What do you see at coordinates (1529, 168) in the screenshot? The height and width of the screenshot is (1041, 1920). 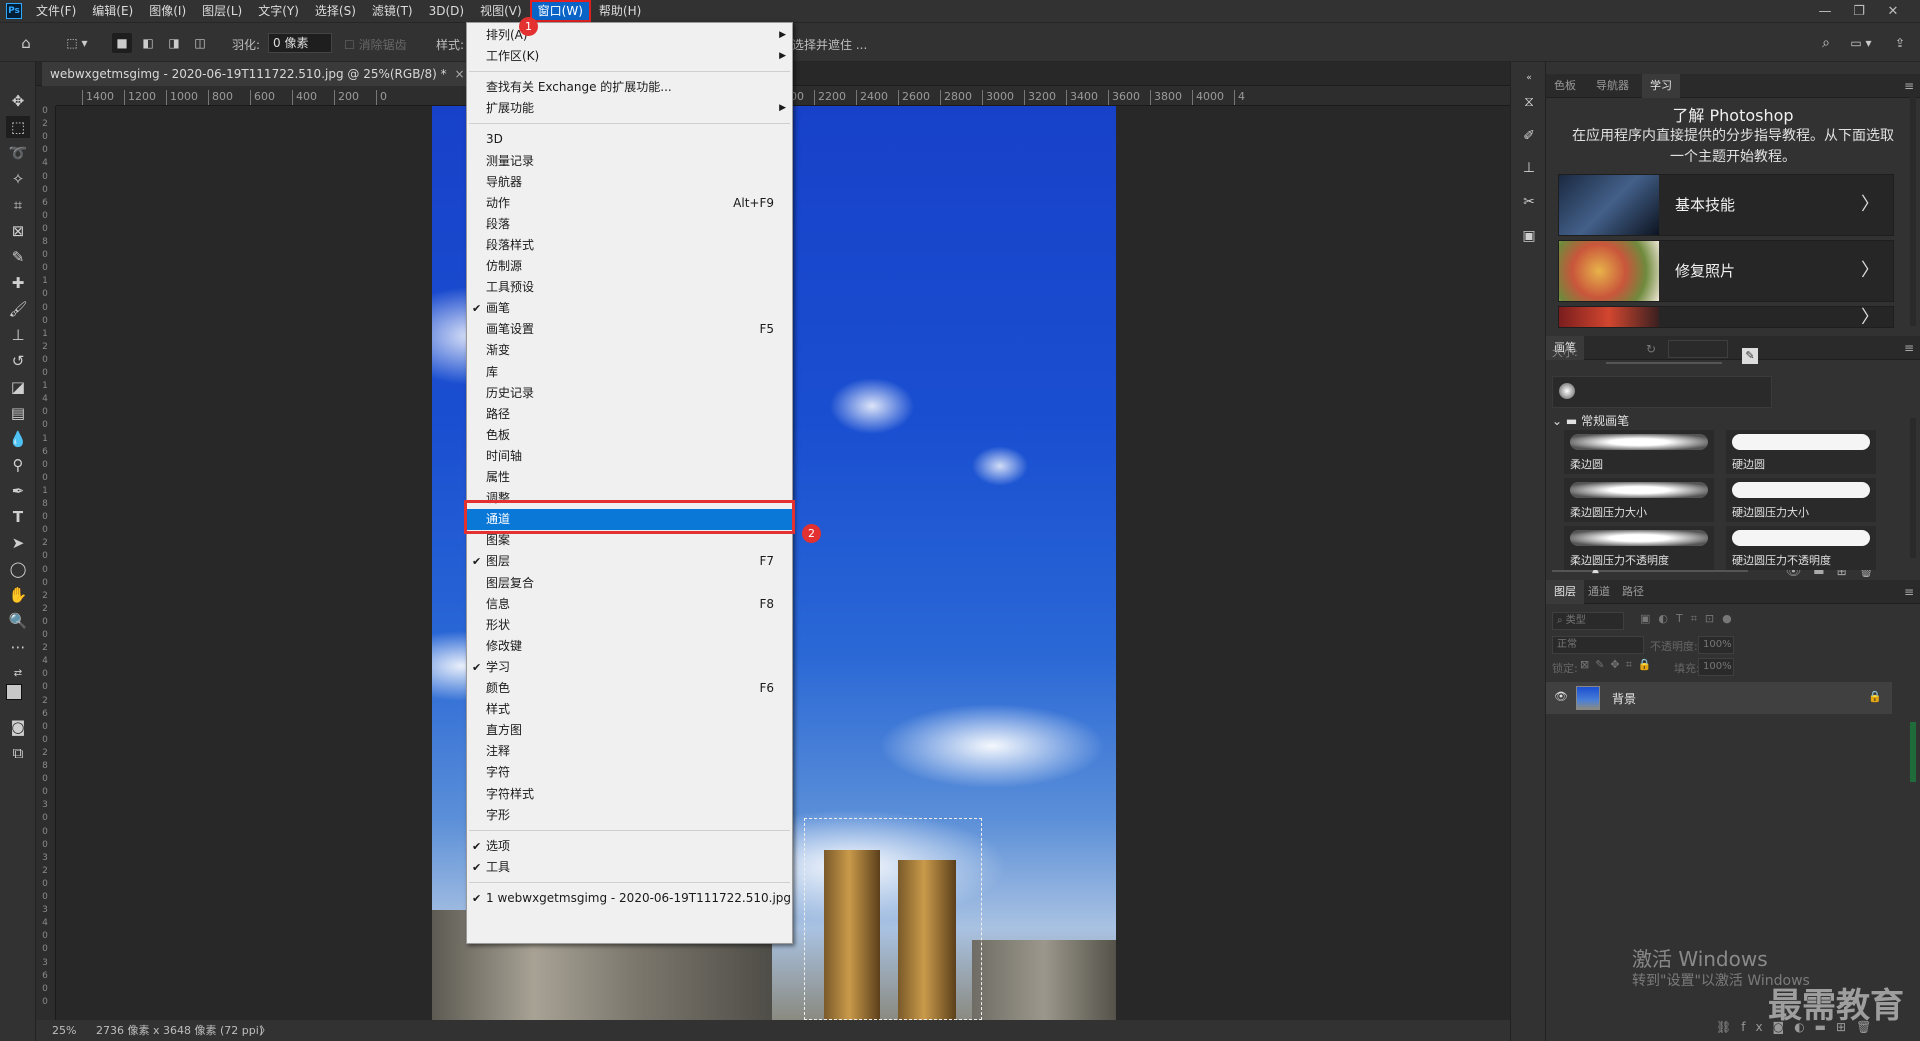 I see `clone-source-panel-icon: ⊥` at bounding box center [1529, 168].